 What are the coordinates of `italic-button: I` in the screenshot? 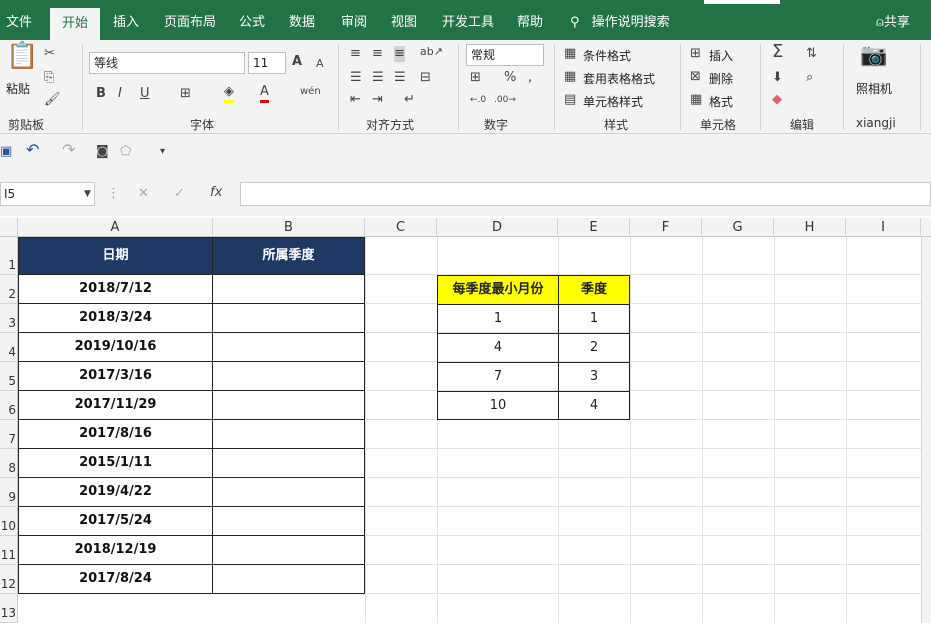 It's located at (120, 94).